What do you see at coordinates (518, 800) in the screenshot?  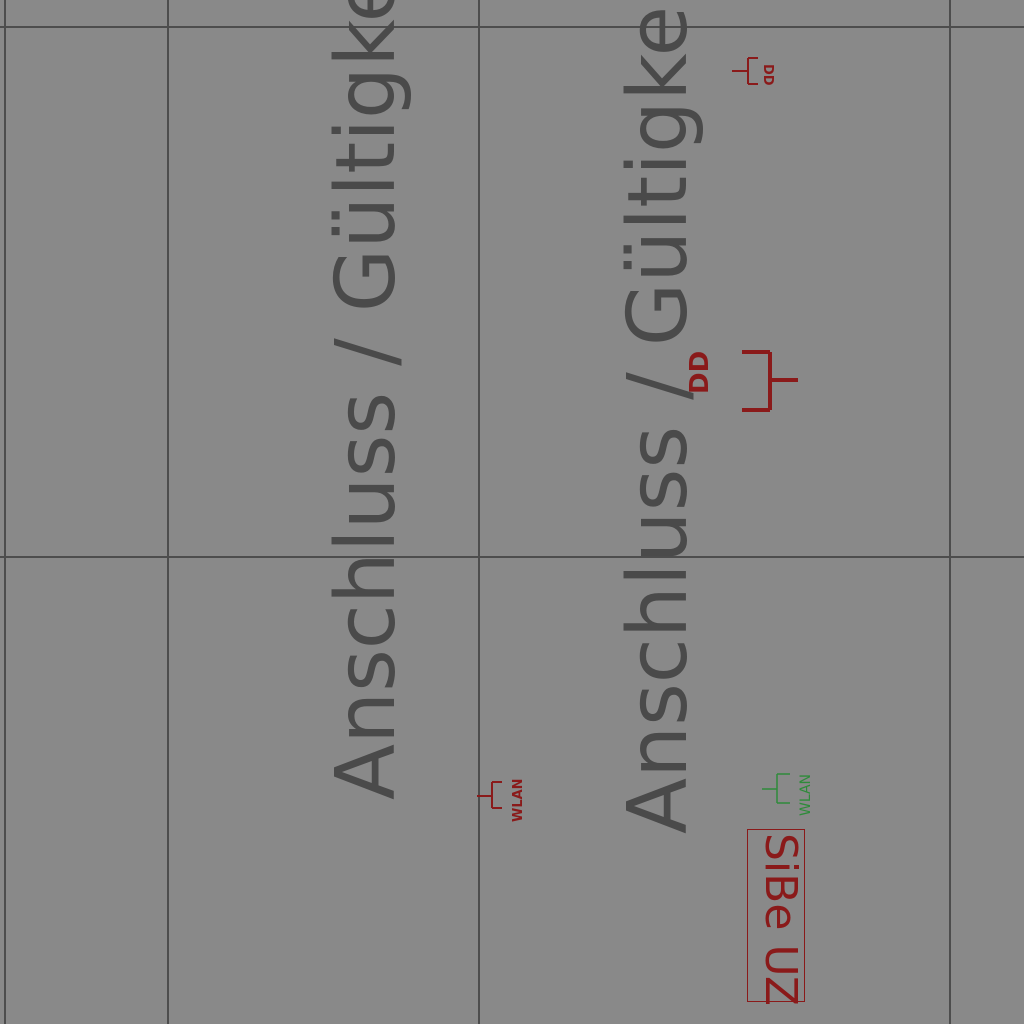 I see `wlan-label-red: WLAN` at bounding box center [518, 800].